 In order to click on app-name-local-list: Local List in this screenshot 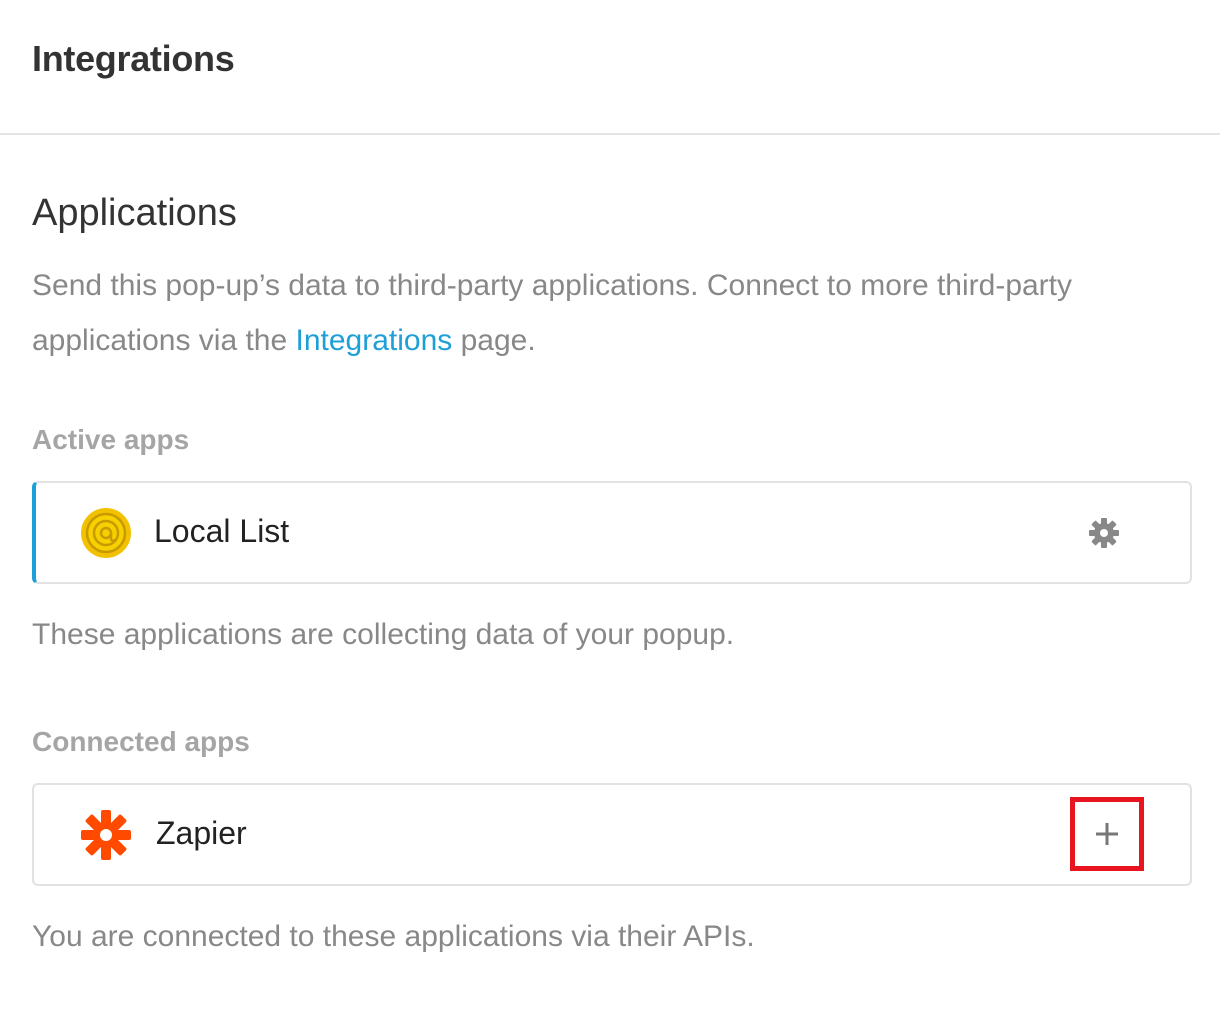, I will do `click(222, 531)`.